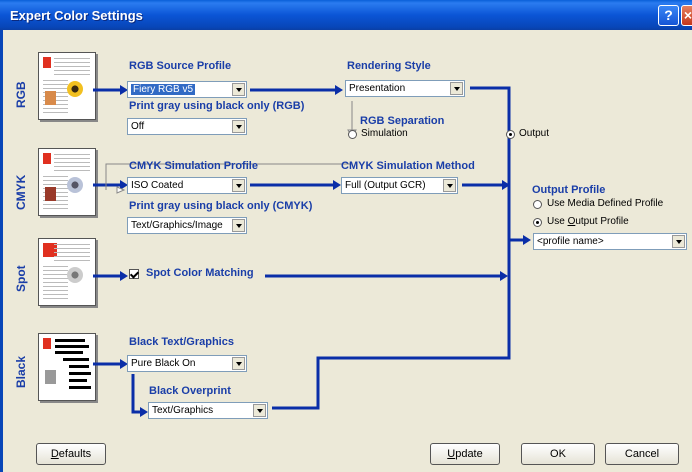  What do you see at coordinates (134, 274) in the screenshot?
I see `spot-color-matching-checkbox` at bounding box center [134, 274].